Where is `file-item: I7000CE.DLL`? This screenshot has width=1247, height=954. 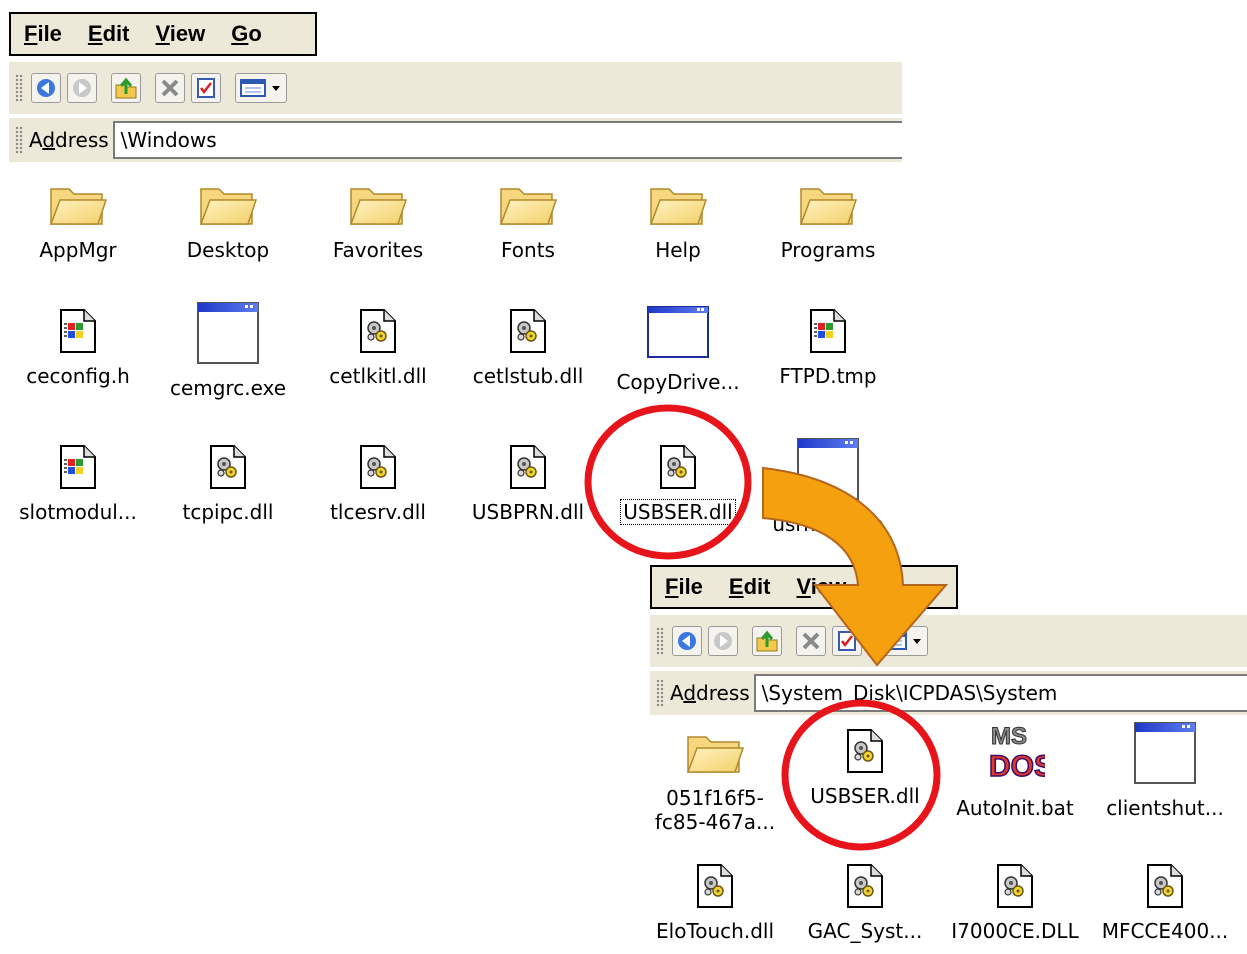
file-item: I7000CE.DLL is located at coordinates (1015, 899).